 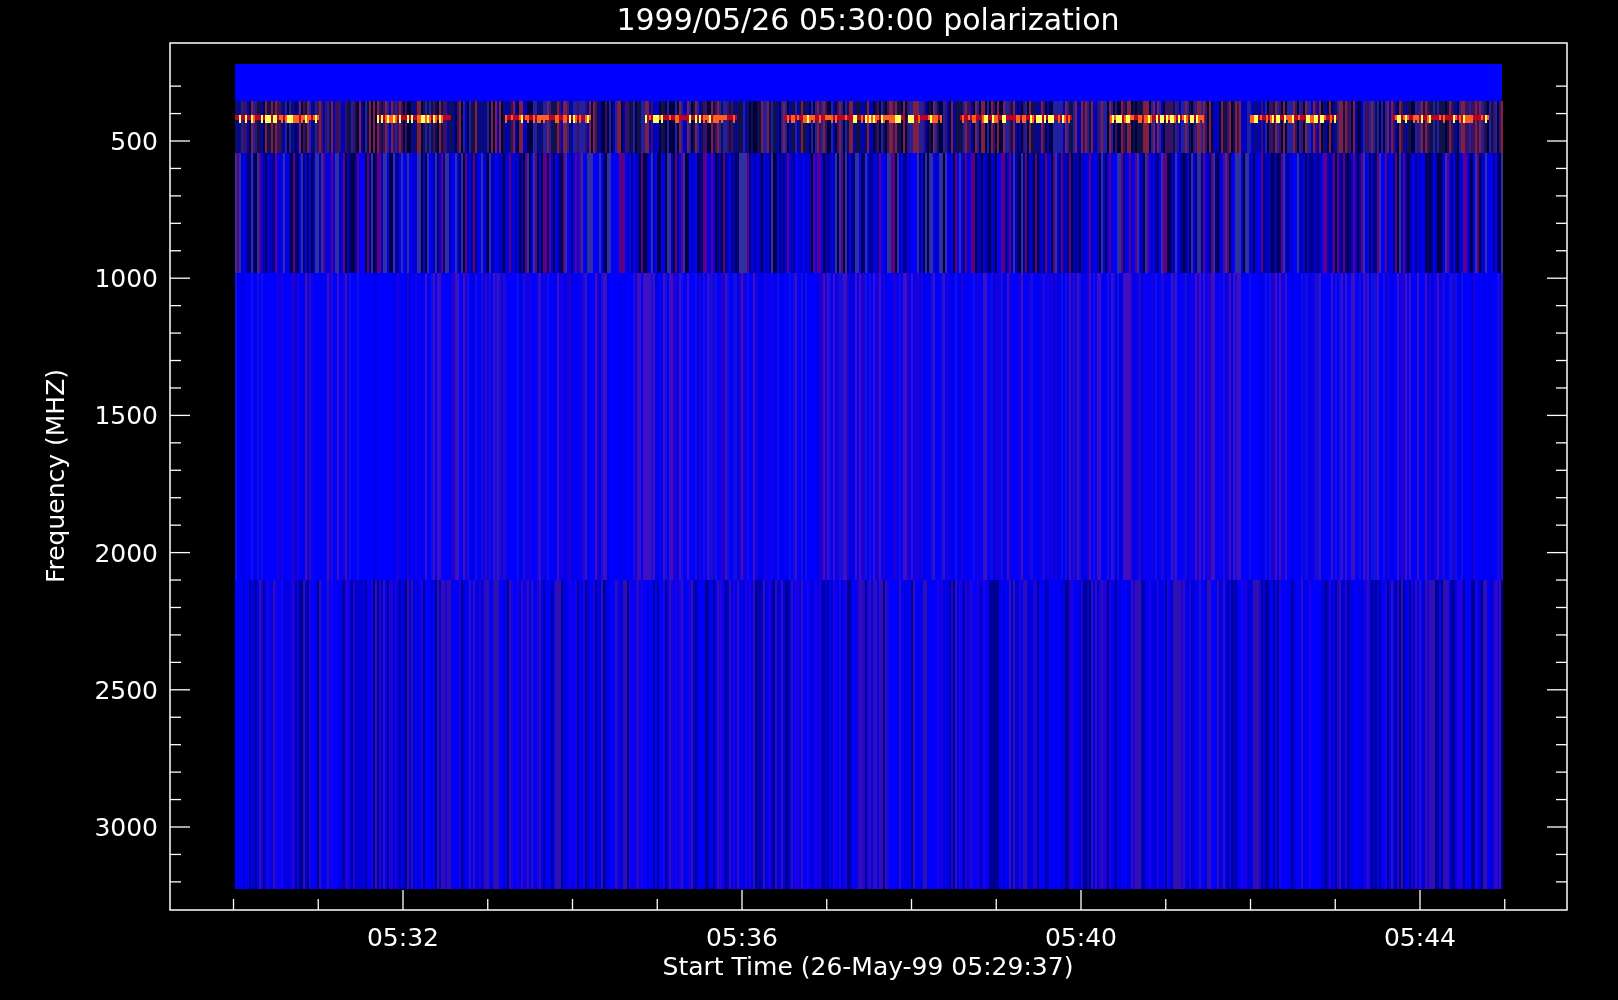 What do you see at coordinates (134, 141) in the screenshot?
I see `y-tick-label: 500` at bounding box center [134, 141].